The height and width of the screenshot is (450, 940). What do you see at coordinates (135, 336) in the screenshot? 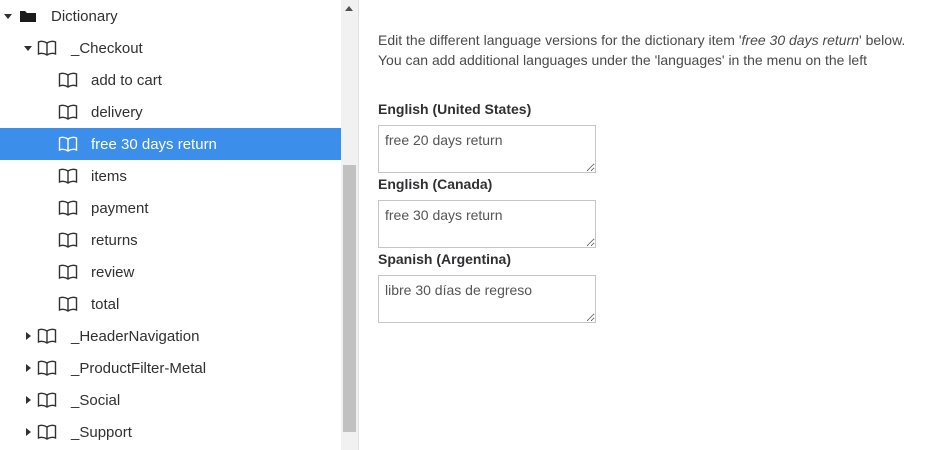
I see `tree-item-label: _HeaderNavigation` at bounding box center [135, 336].